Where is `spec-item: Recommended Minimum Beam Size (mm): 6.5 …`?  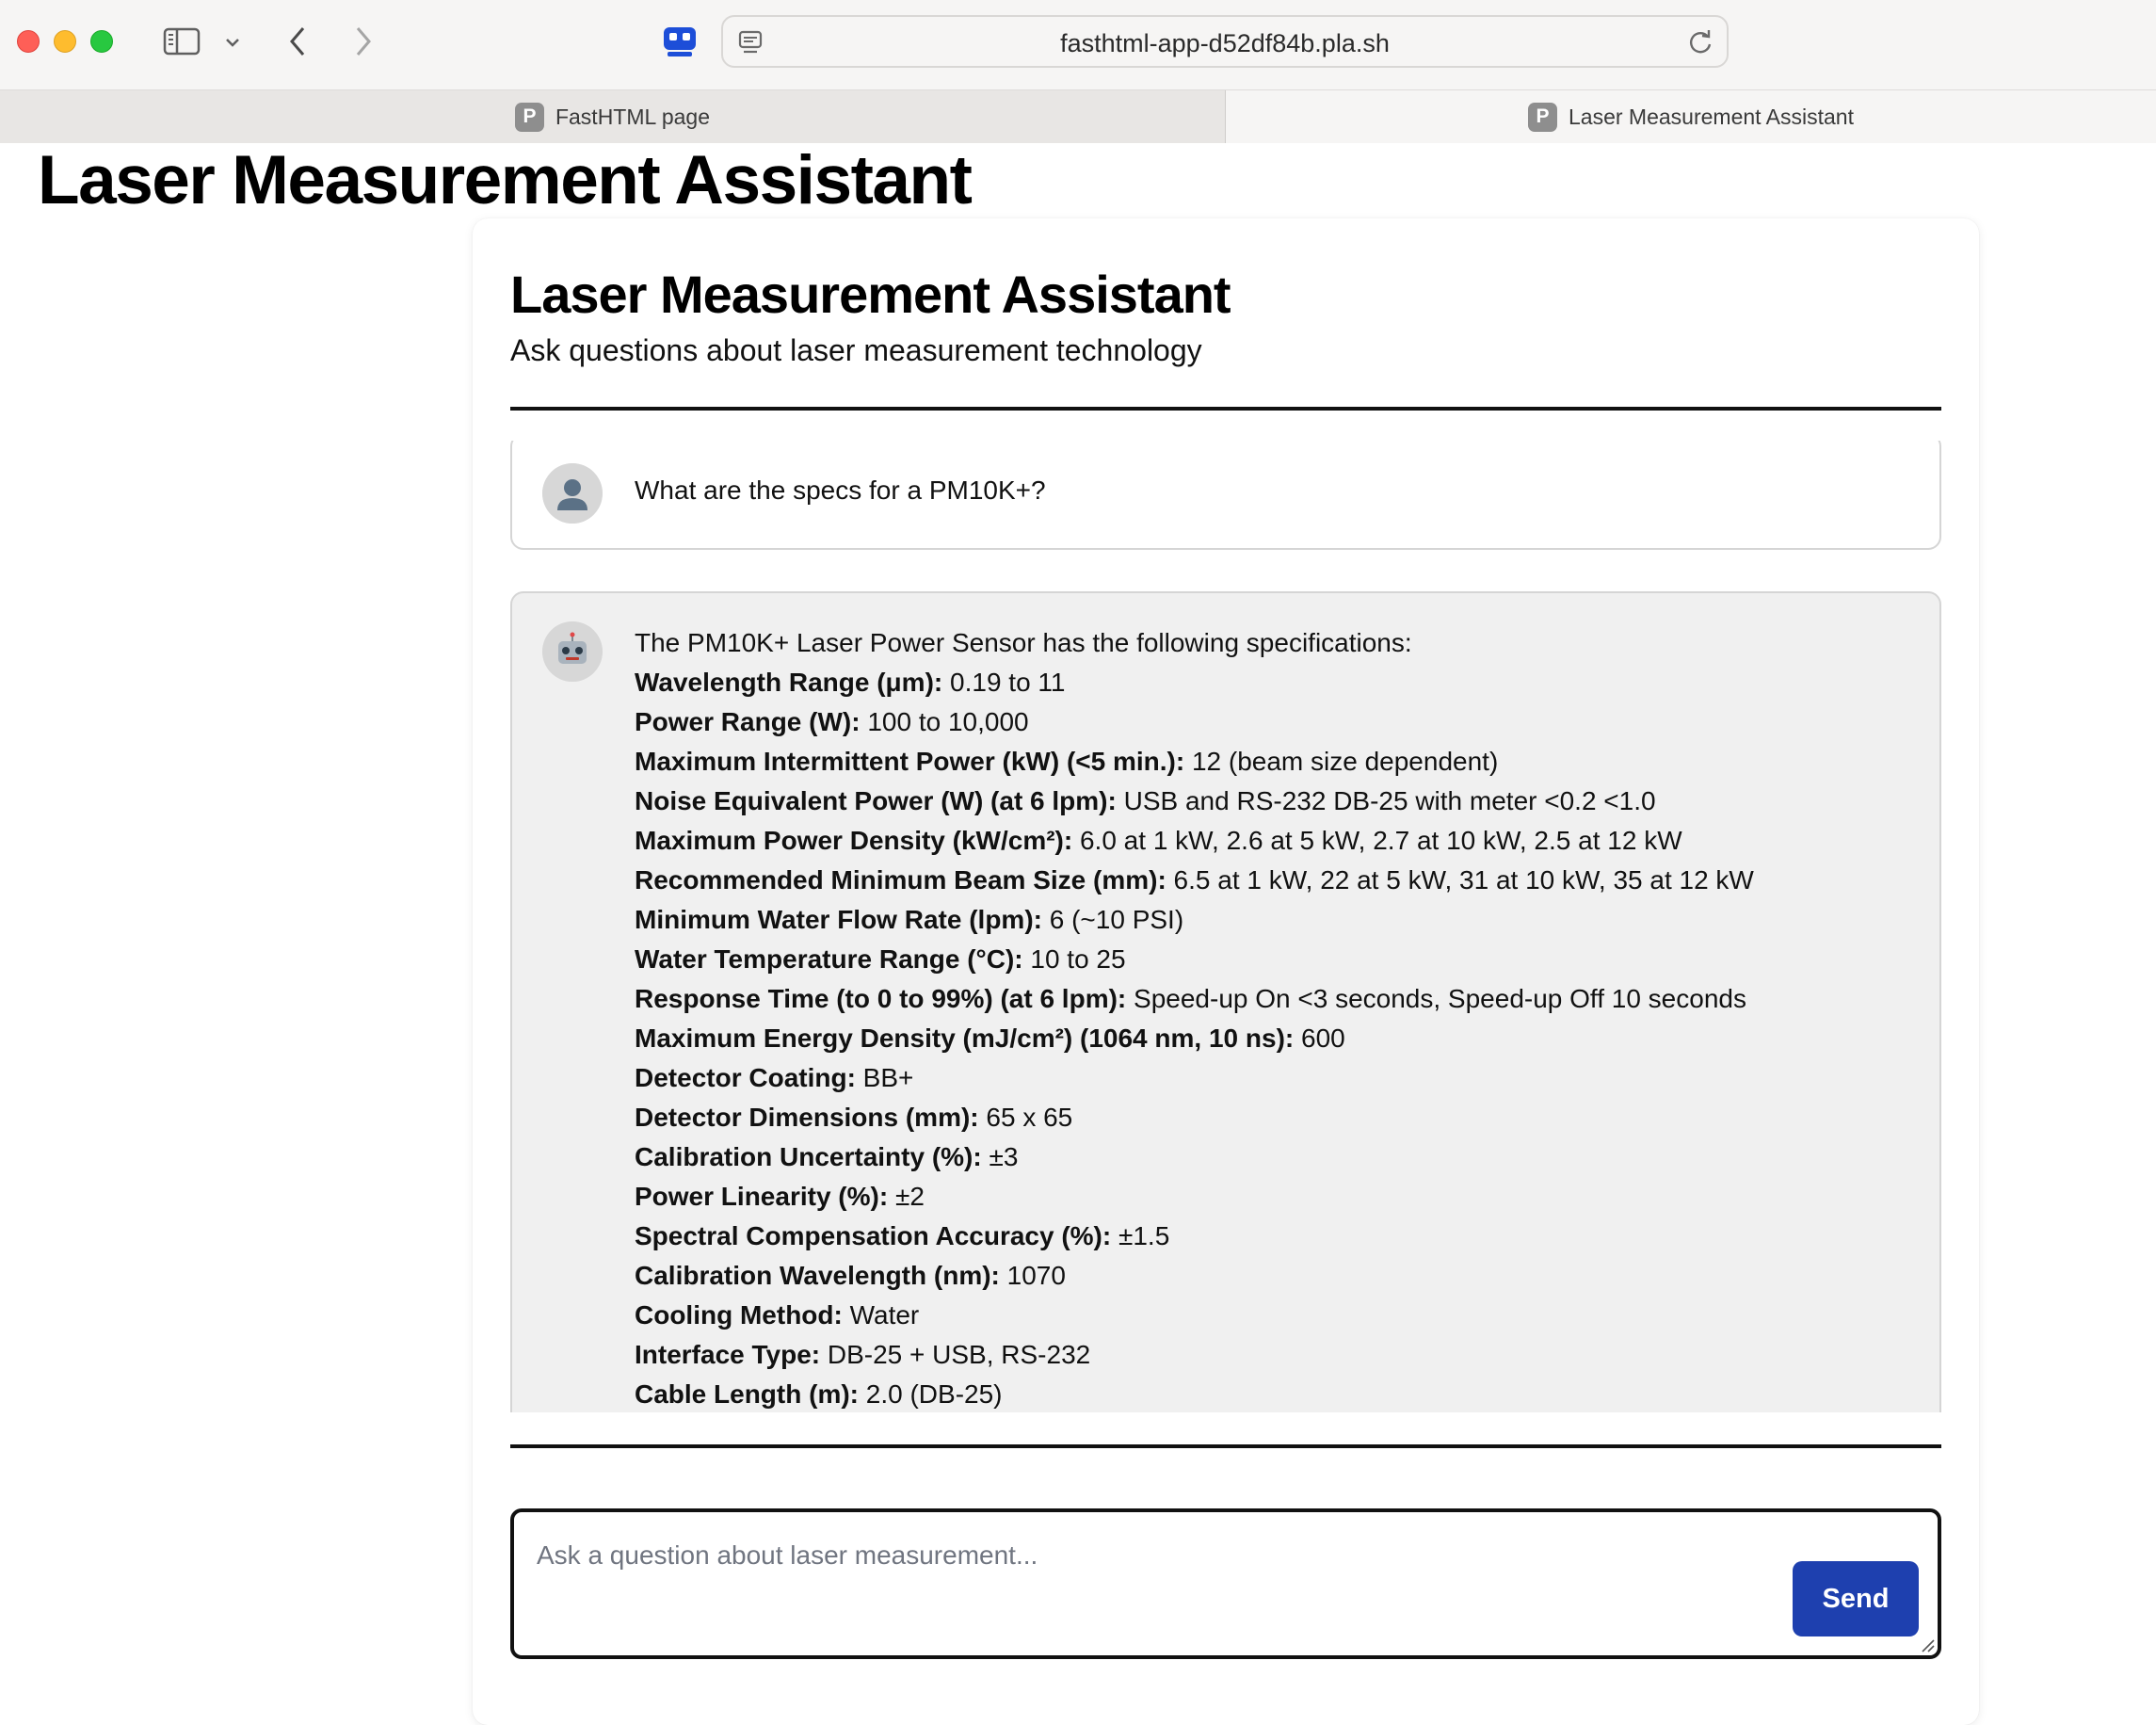
spec-item: Recommended Minimum Beam Size (mm): 6.5 … is located at coordinates (1268, 880).